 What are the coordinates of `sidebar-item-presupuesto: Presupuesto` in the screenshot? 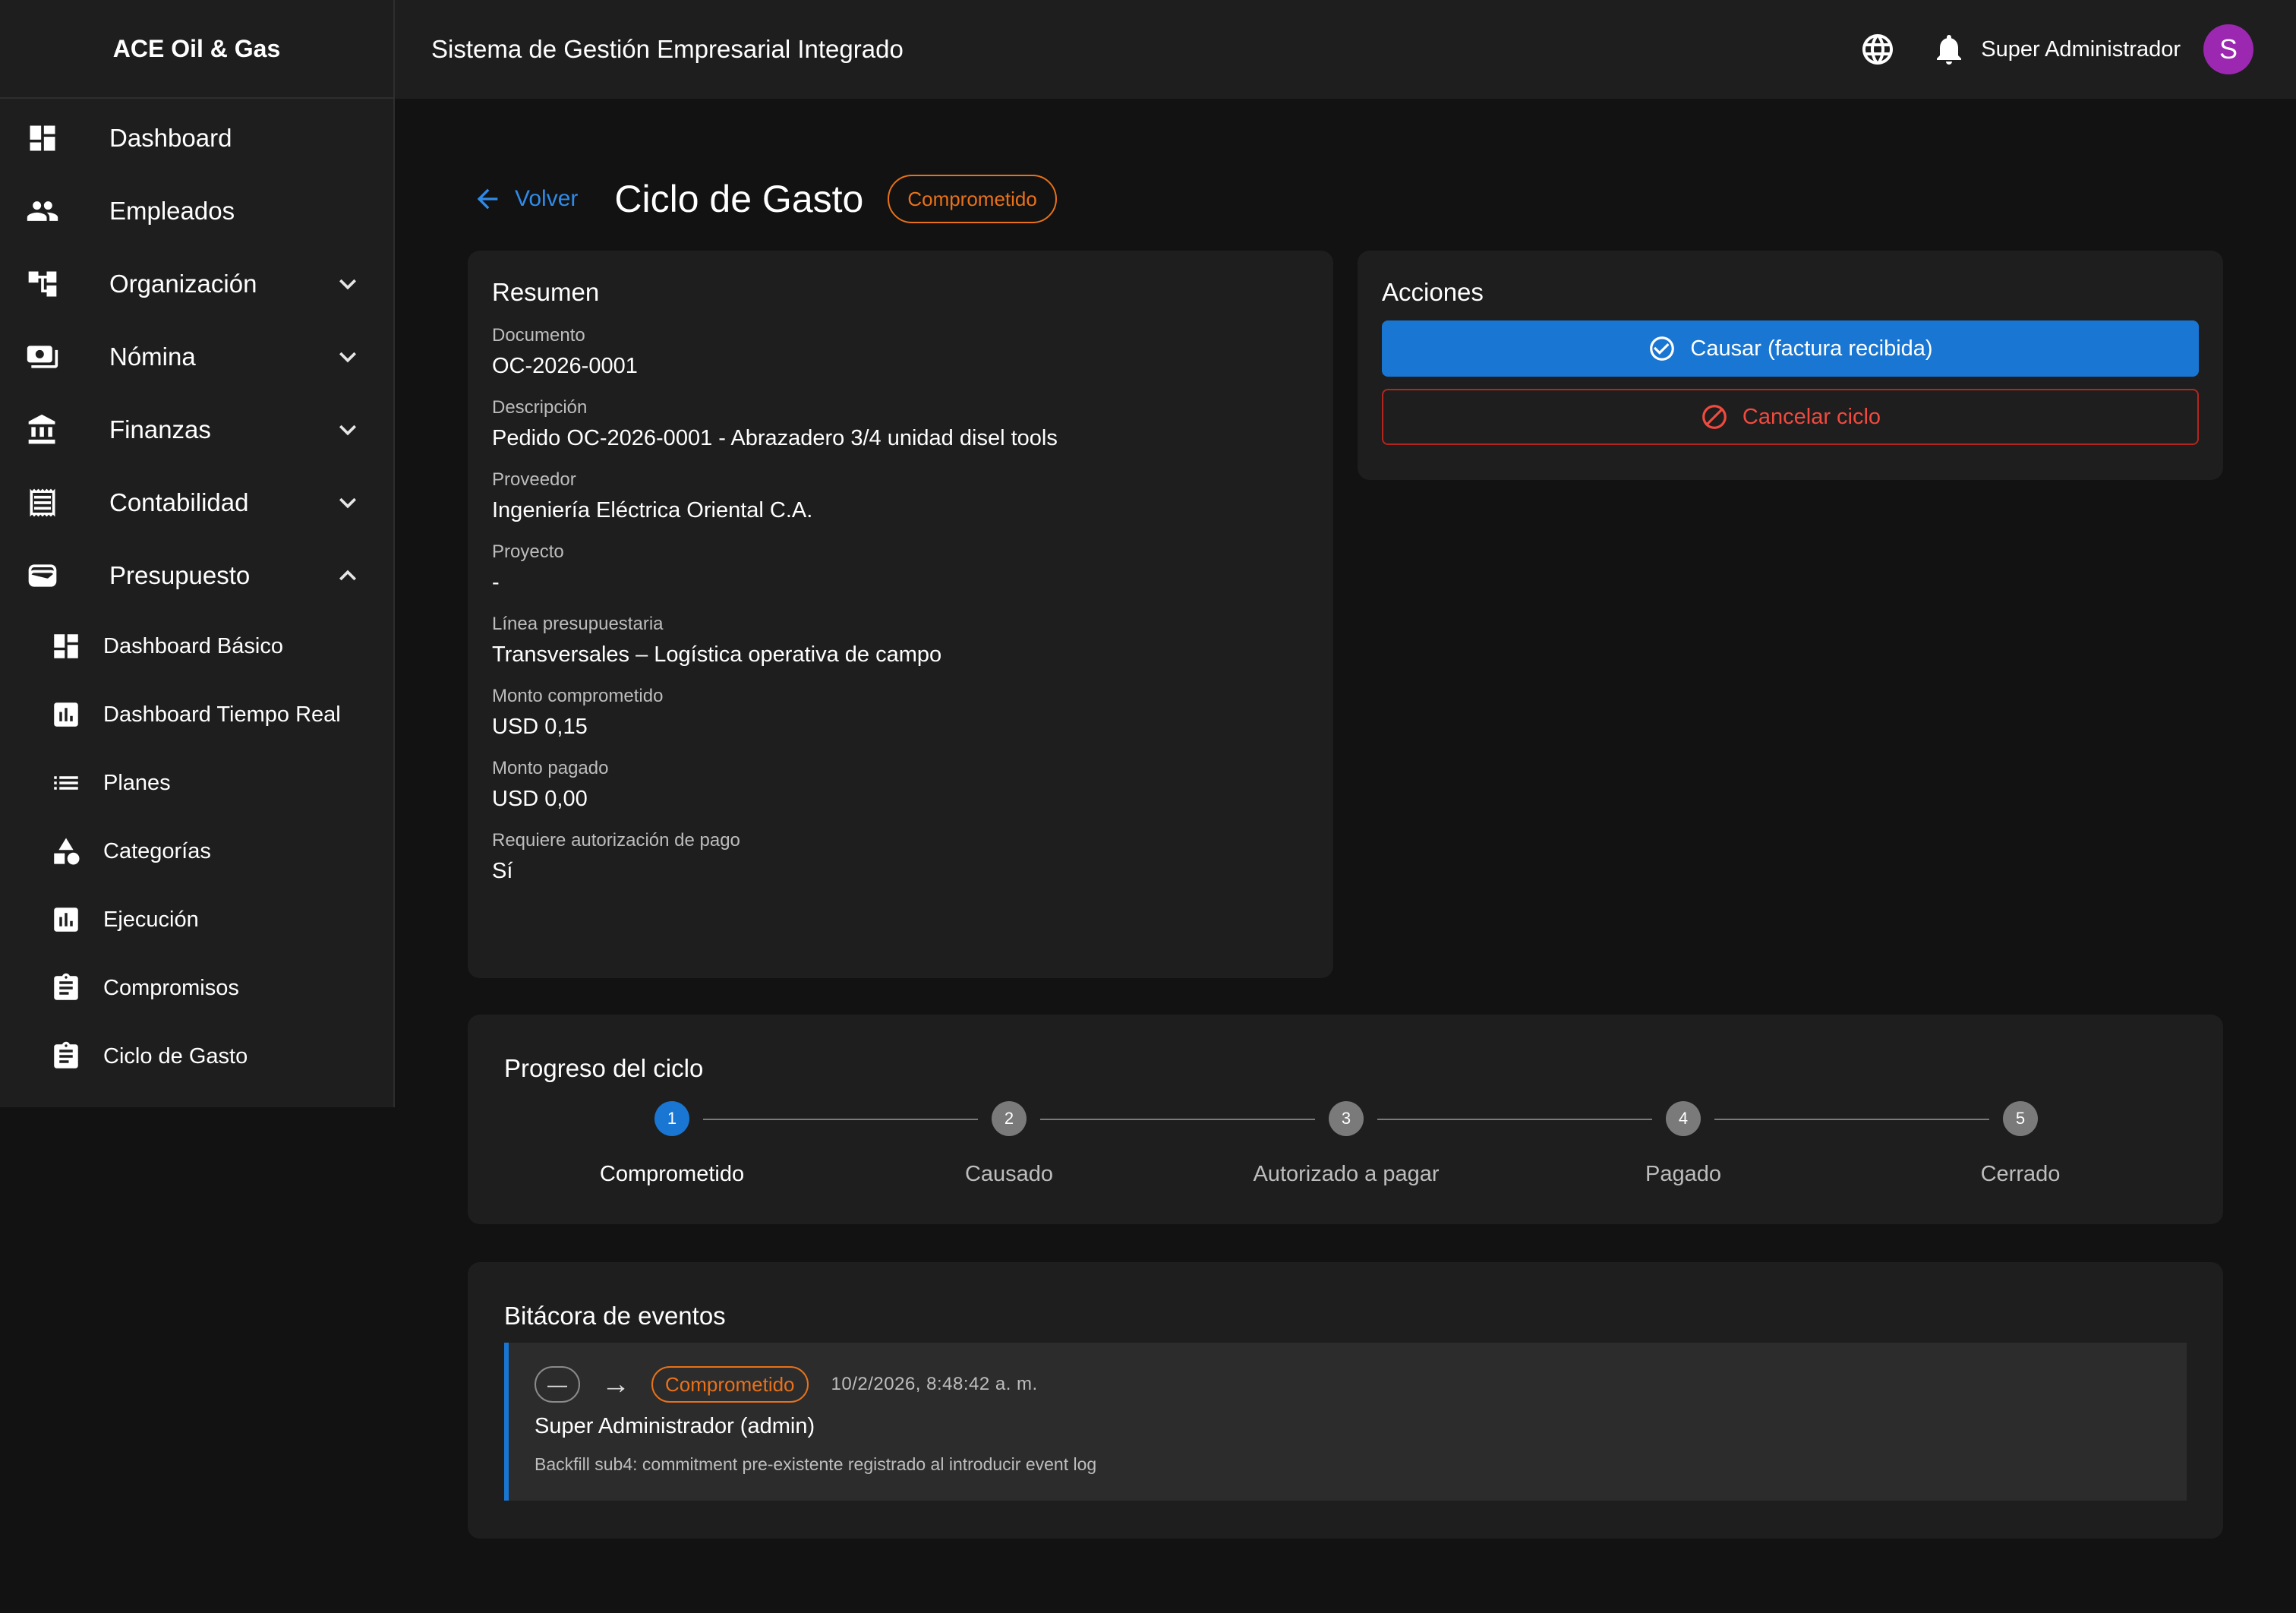 It's located at (197, 575).